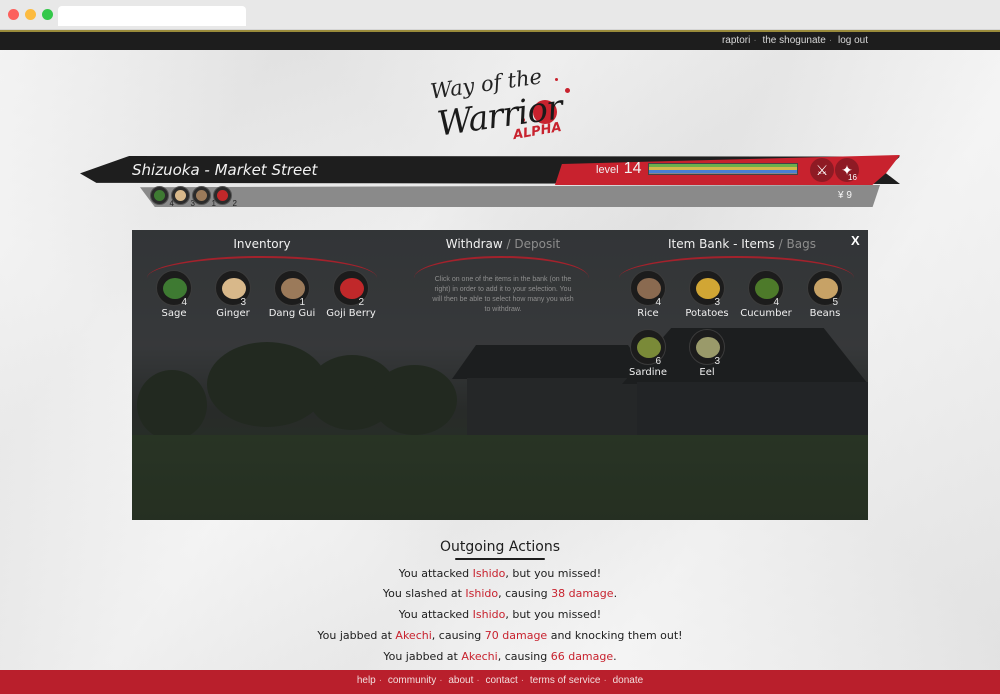 The height and width of the screenshot is (694, 1000). I want to click on item-bank-title: Item Bank - Items / Bags, so click(742, 244).